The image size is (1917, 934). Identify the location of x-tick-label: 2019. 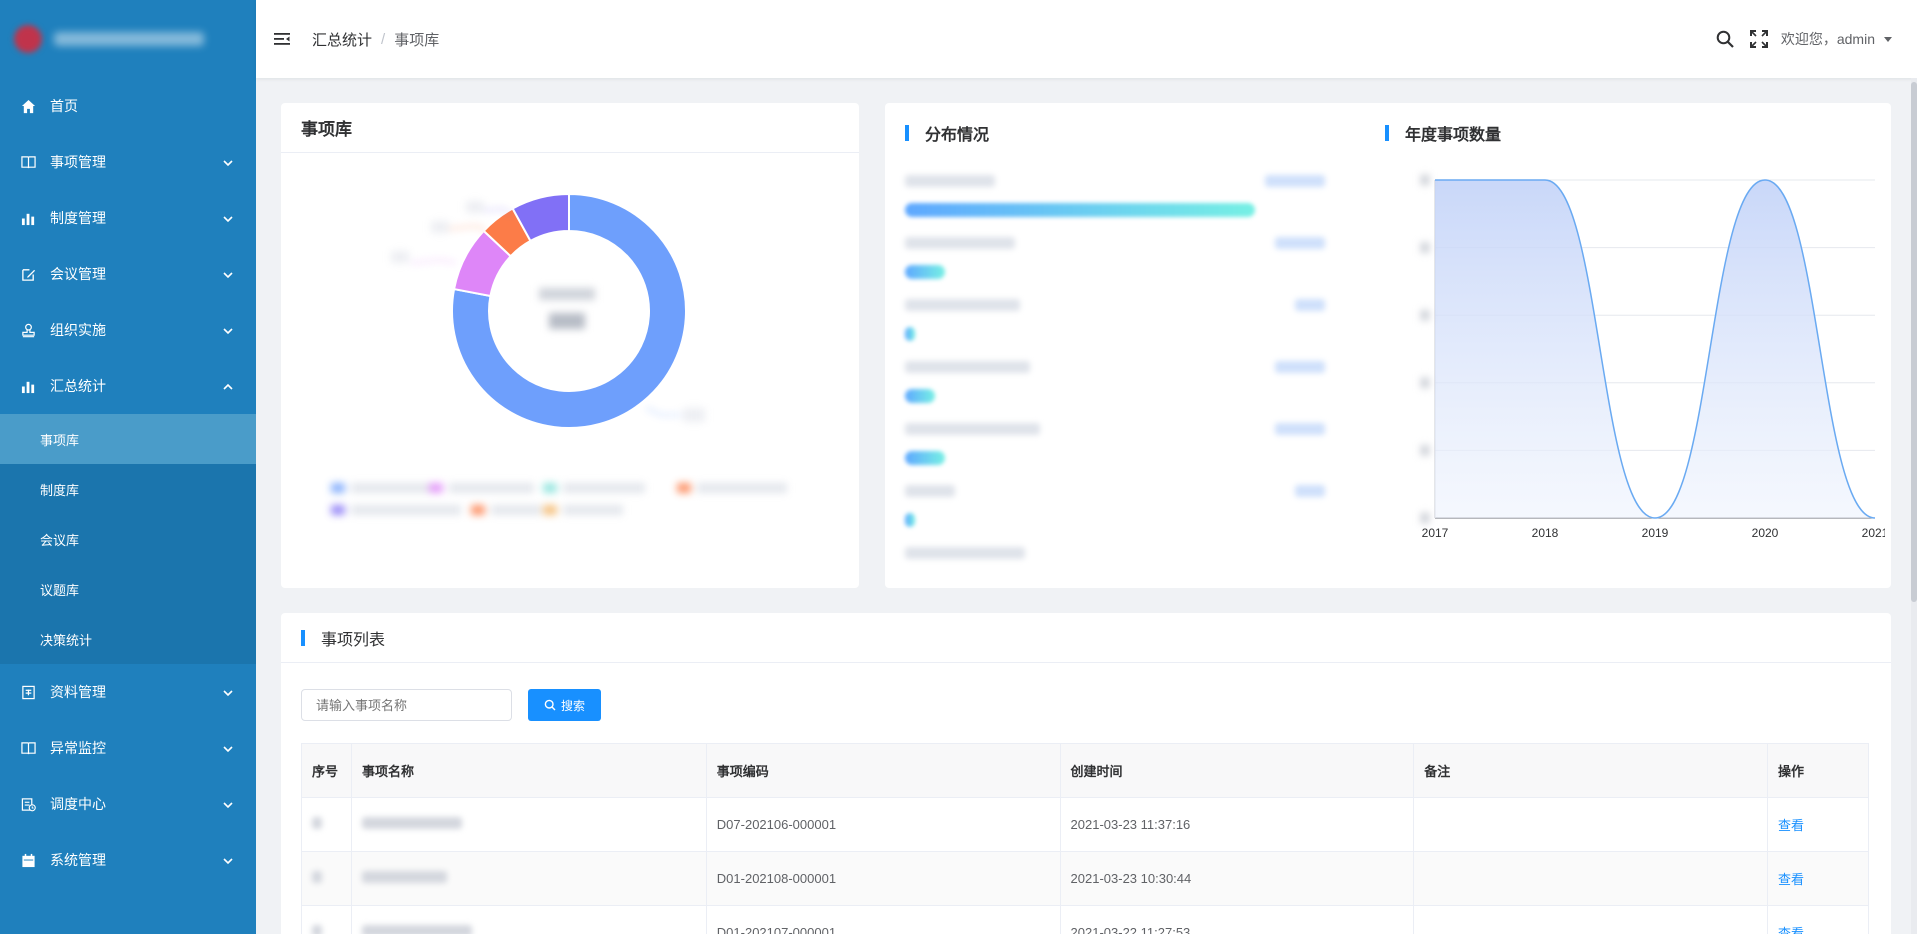
(1655, 533).